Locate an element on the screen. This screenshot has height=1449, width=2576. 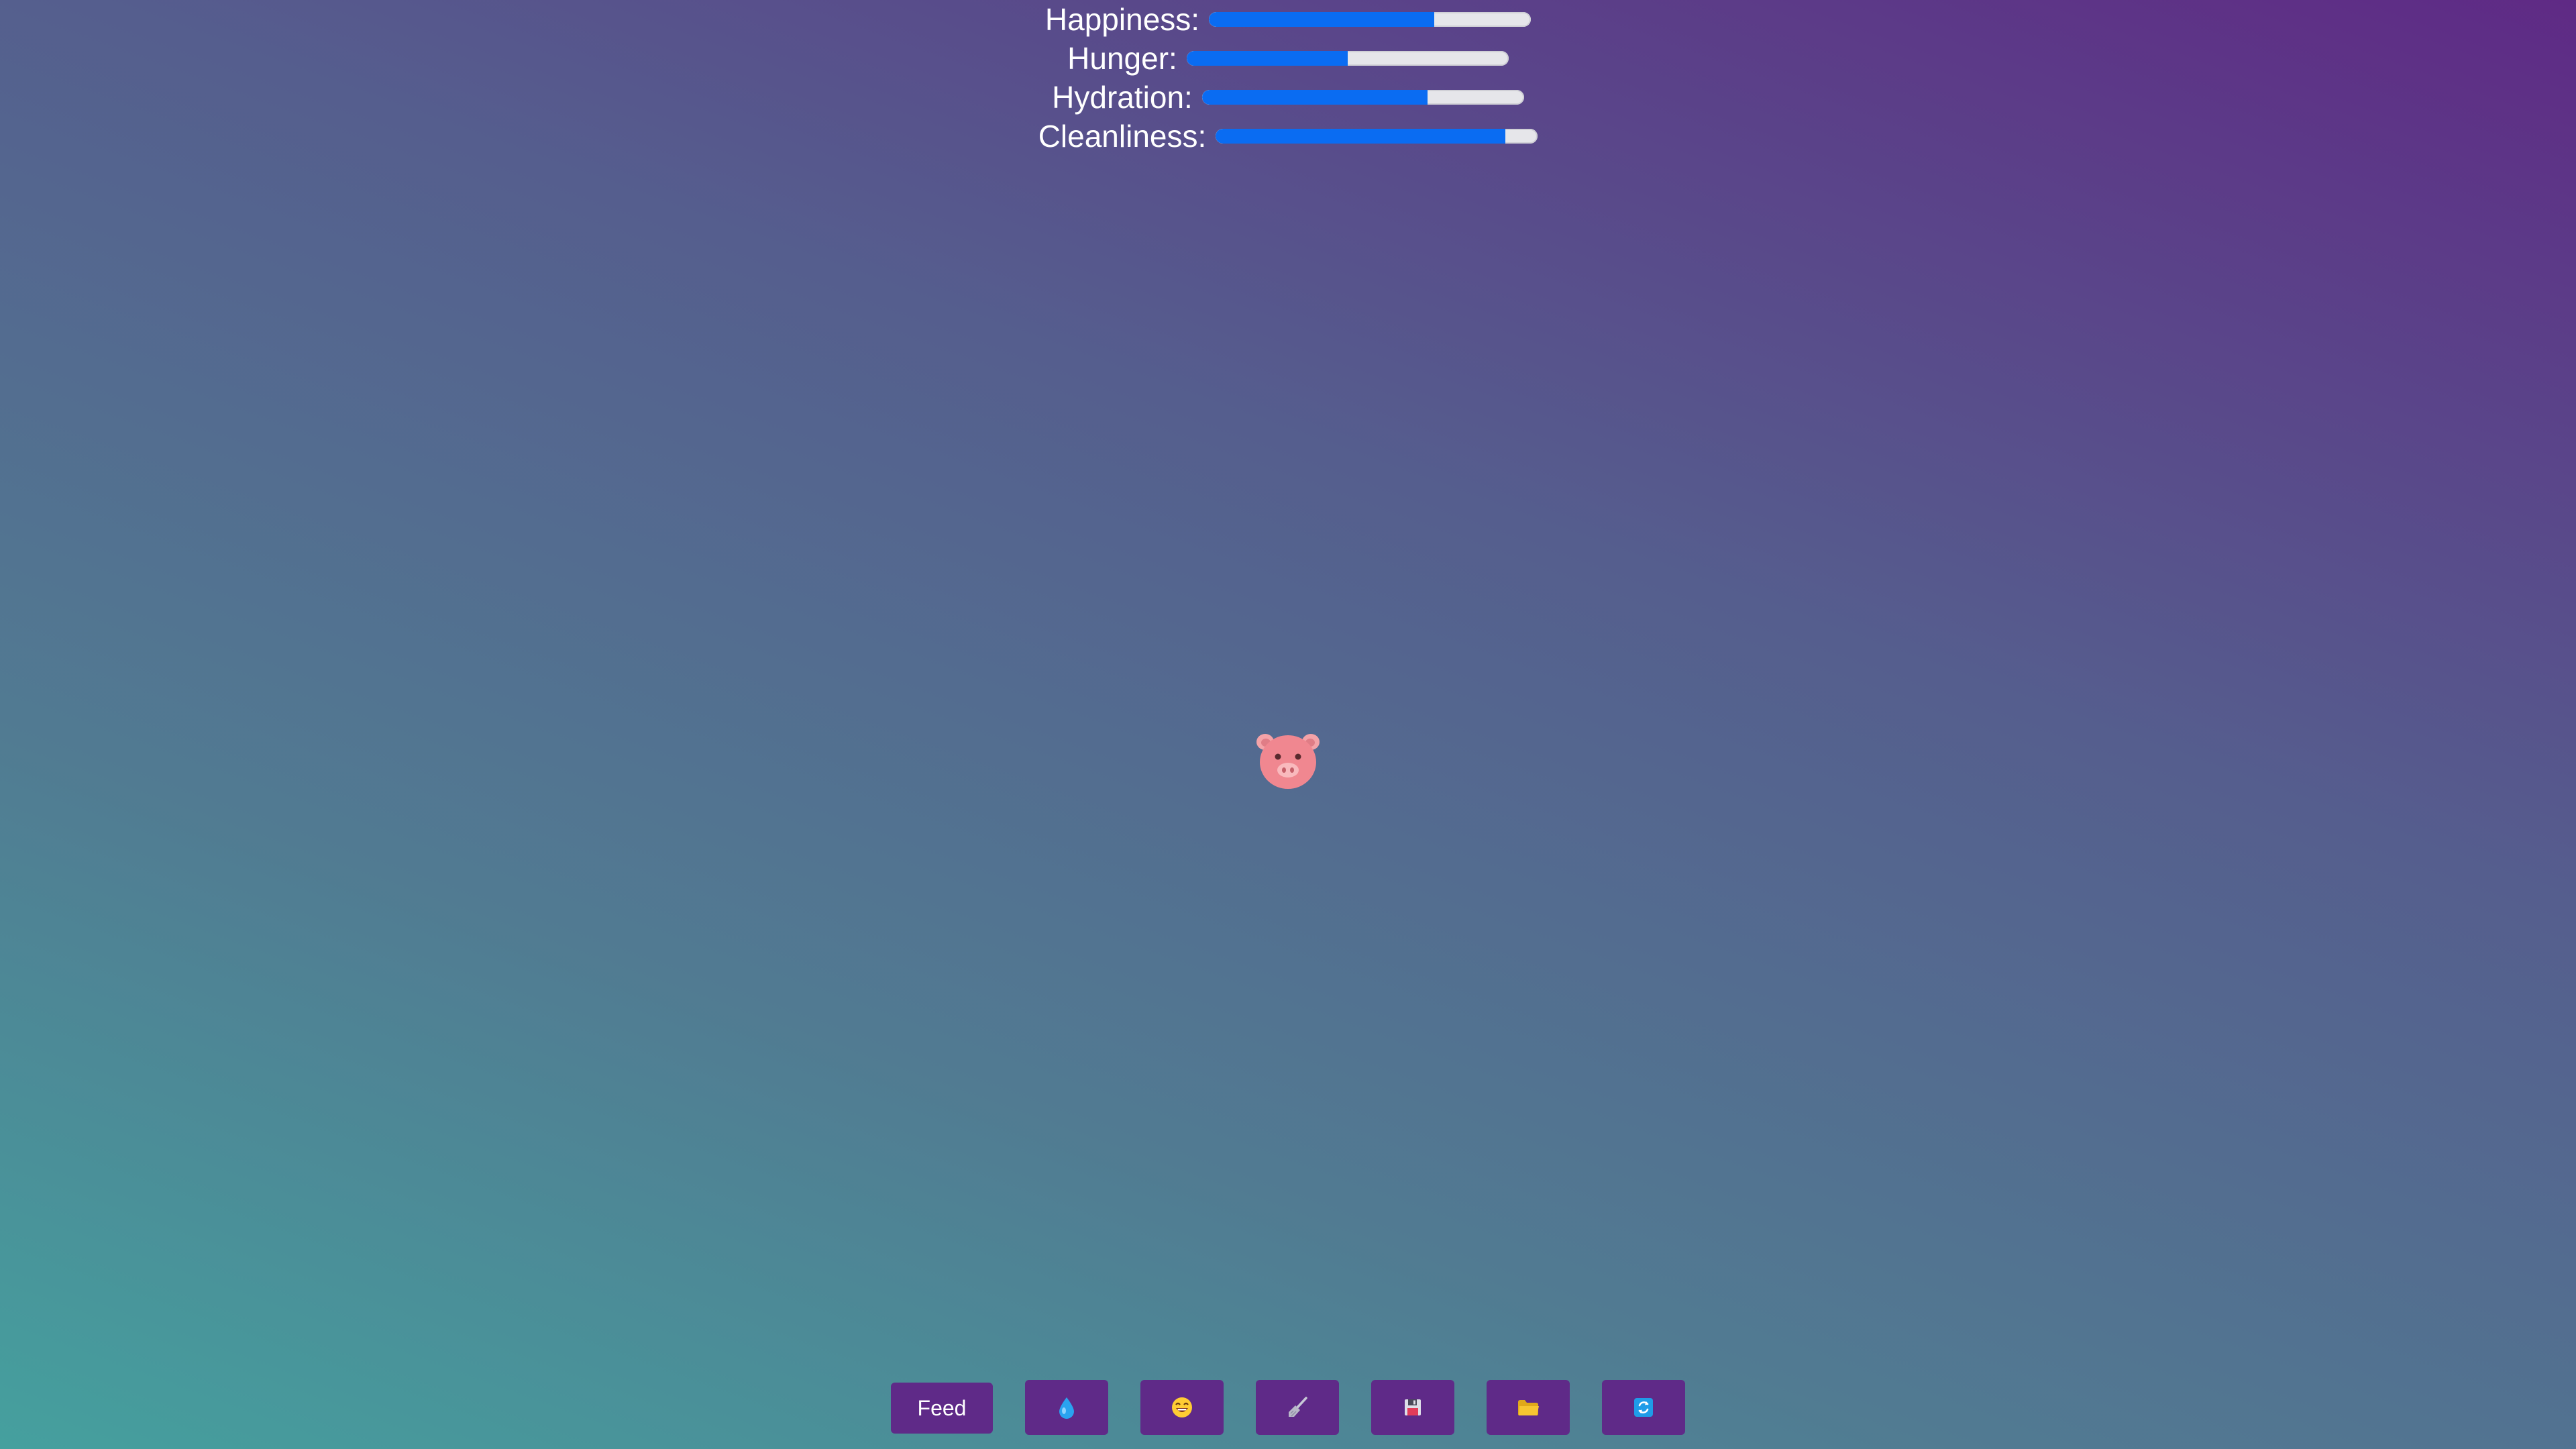
save-button is located at coordinates (1412, 1407).